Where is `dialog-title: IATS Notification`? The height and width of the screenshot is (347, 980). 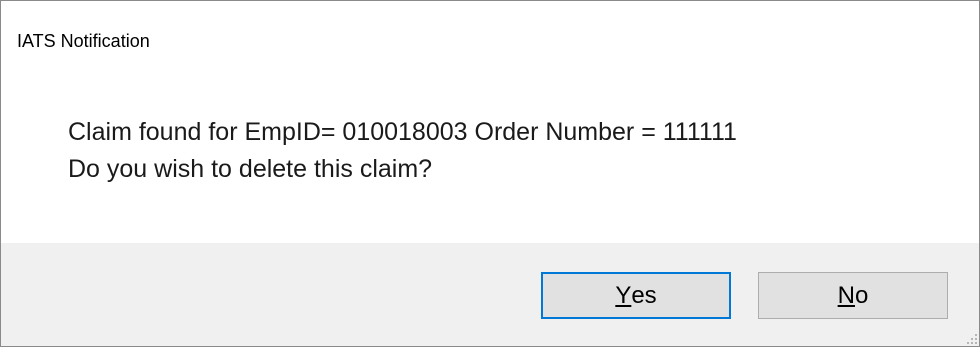 dialog-title: IATS Notification is located at coordinates (83, 41).